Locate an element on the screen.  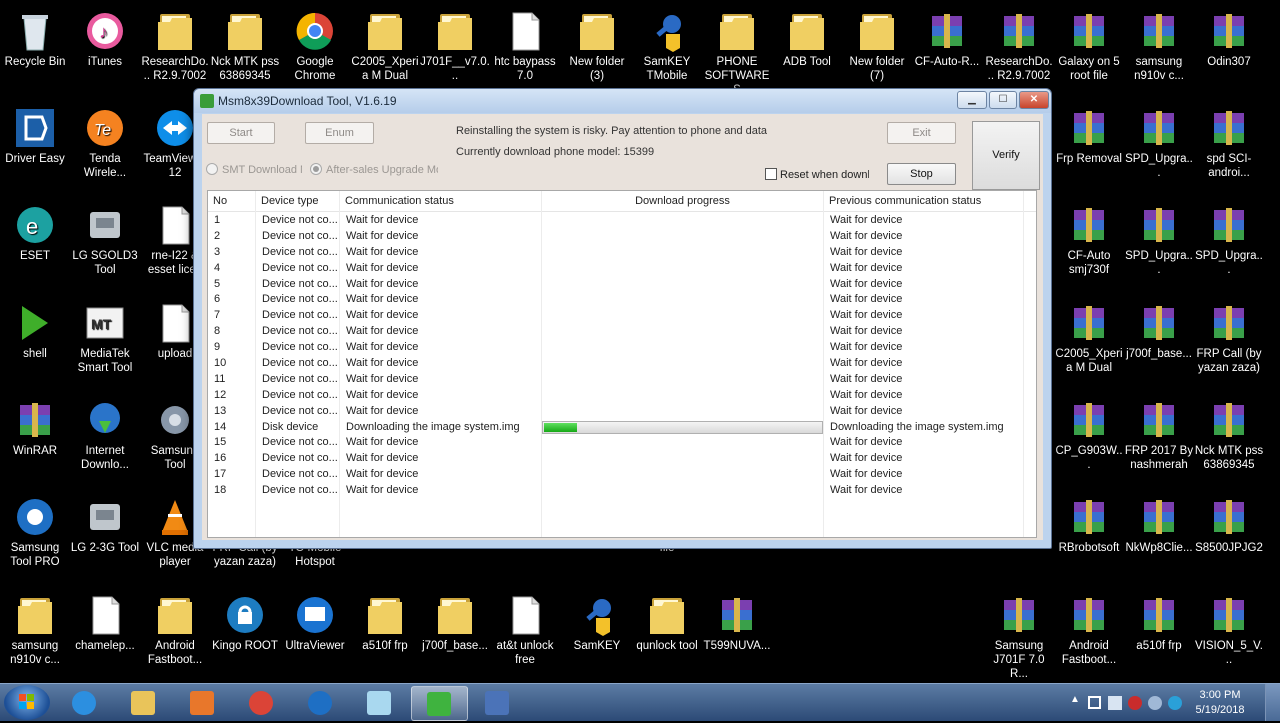
desktop-icon-label: WinRAR is located at coordinates (35, 451).